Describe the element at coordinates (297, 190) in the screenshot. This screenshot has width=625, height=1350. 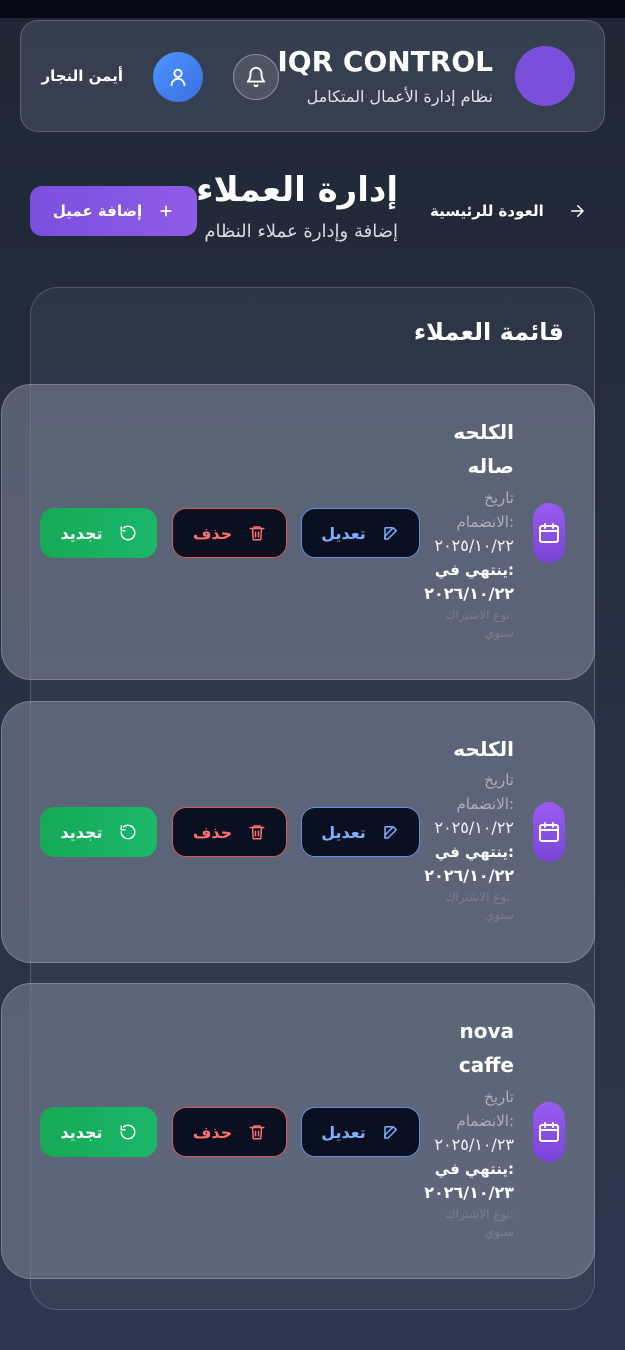
I see `page-title: إدارة العملاء` at that location.